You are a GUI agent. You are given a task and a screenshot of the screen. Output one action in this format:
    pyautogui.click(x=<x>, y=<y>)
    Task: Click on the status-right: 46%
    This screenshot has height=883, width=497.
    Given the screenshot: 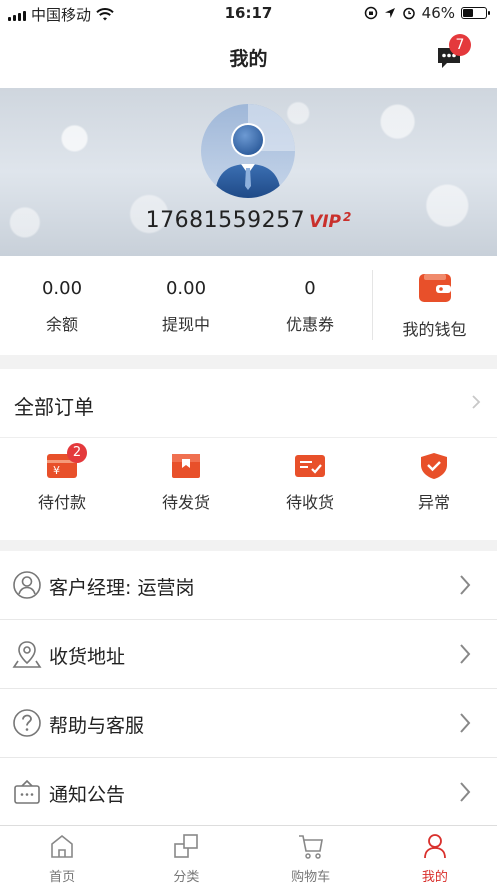 What is the action you would take?
    pyautogui.click(x=427, y=13)
    